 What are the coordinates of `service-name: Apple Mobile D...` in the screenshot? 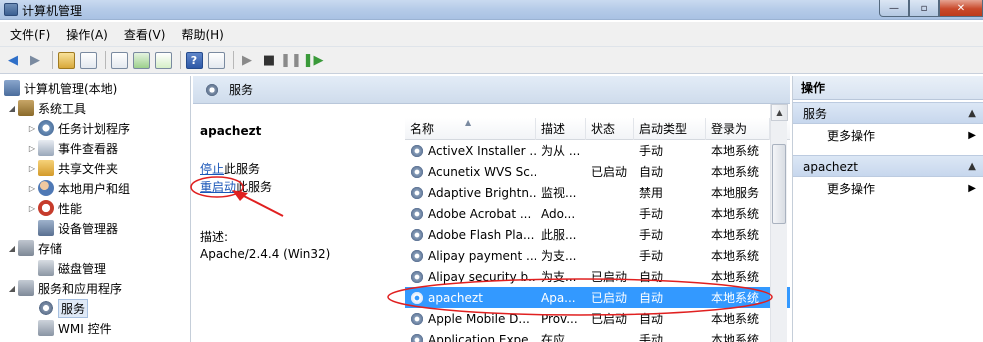 It's located at (479, 318).